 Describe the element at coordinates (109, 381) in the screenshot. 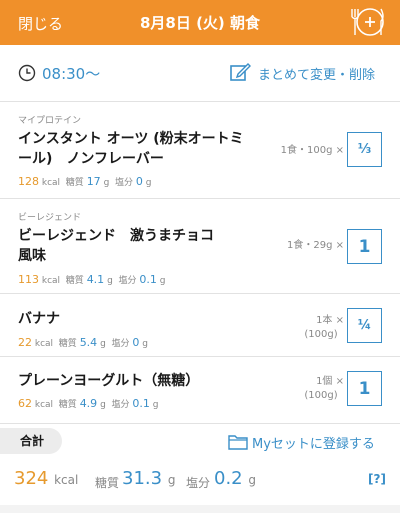

I see `item-name-line1: プレーンヨーグルト（無糖）` at that location.